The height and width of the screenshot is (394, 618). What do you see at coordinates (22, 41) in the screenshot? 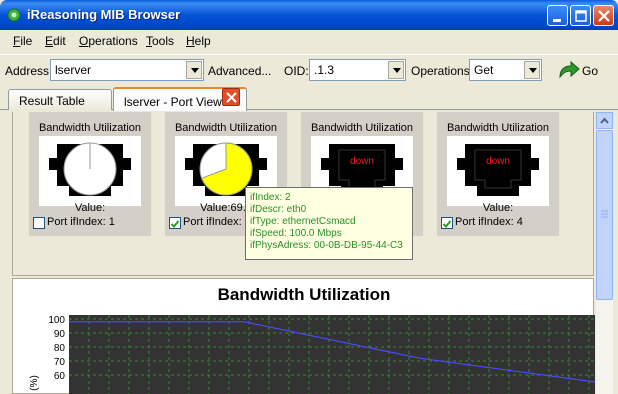
I see `menu-file: File` at bounding box center [22, 41].